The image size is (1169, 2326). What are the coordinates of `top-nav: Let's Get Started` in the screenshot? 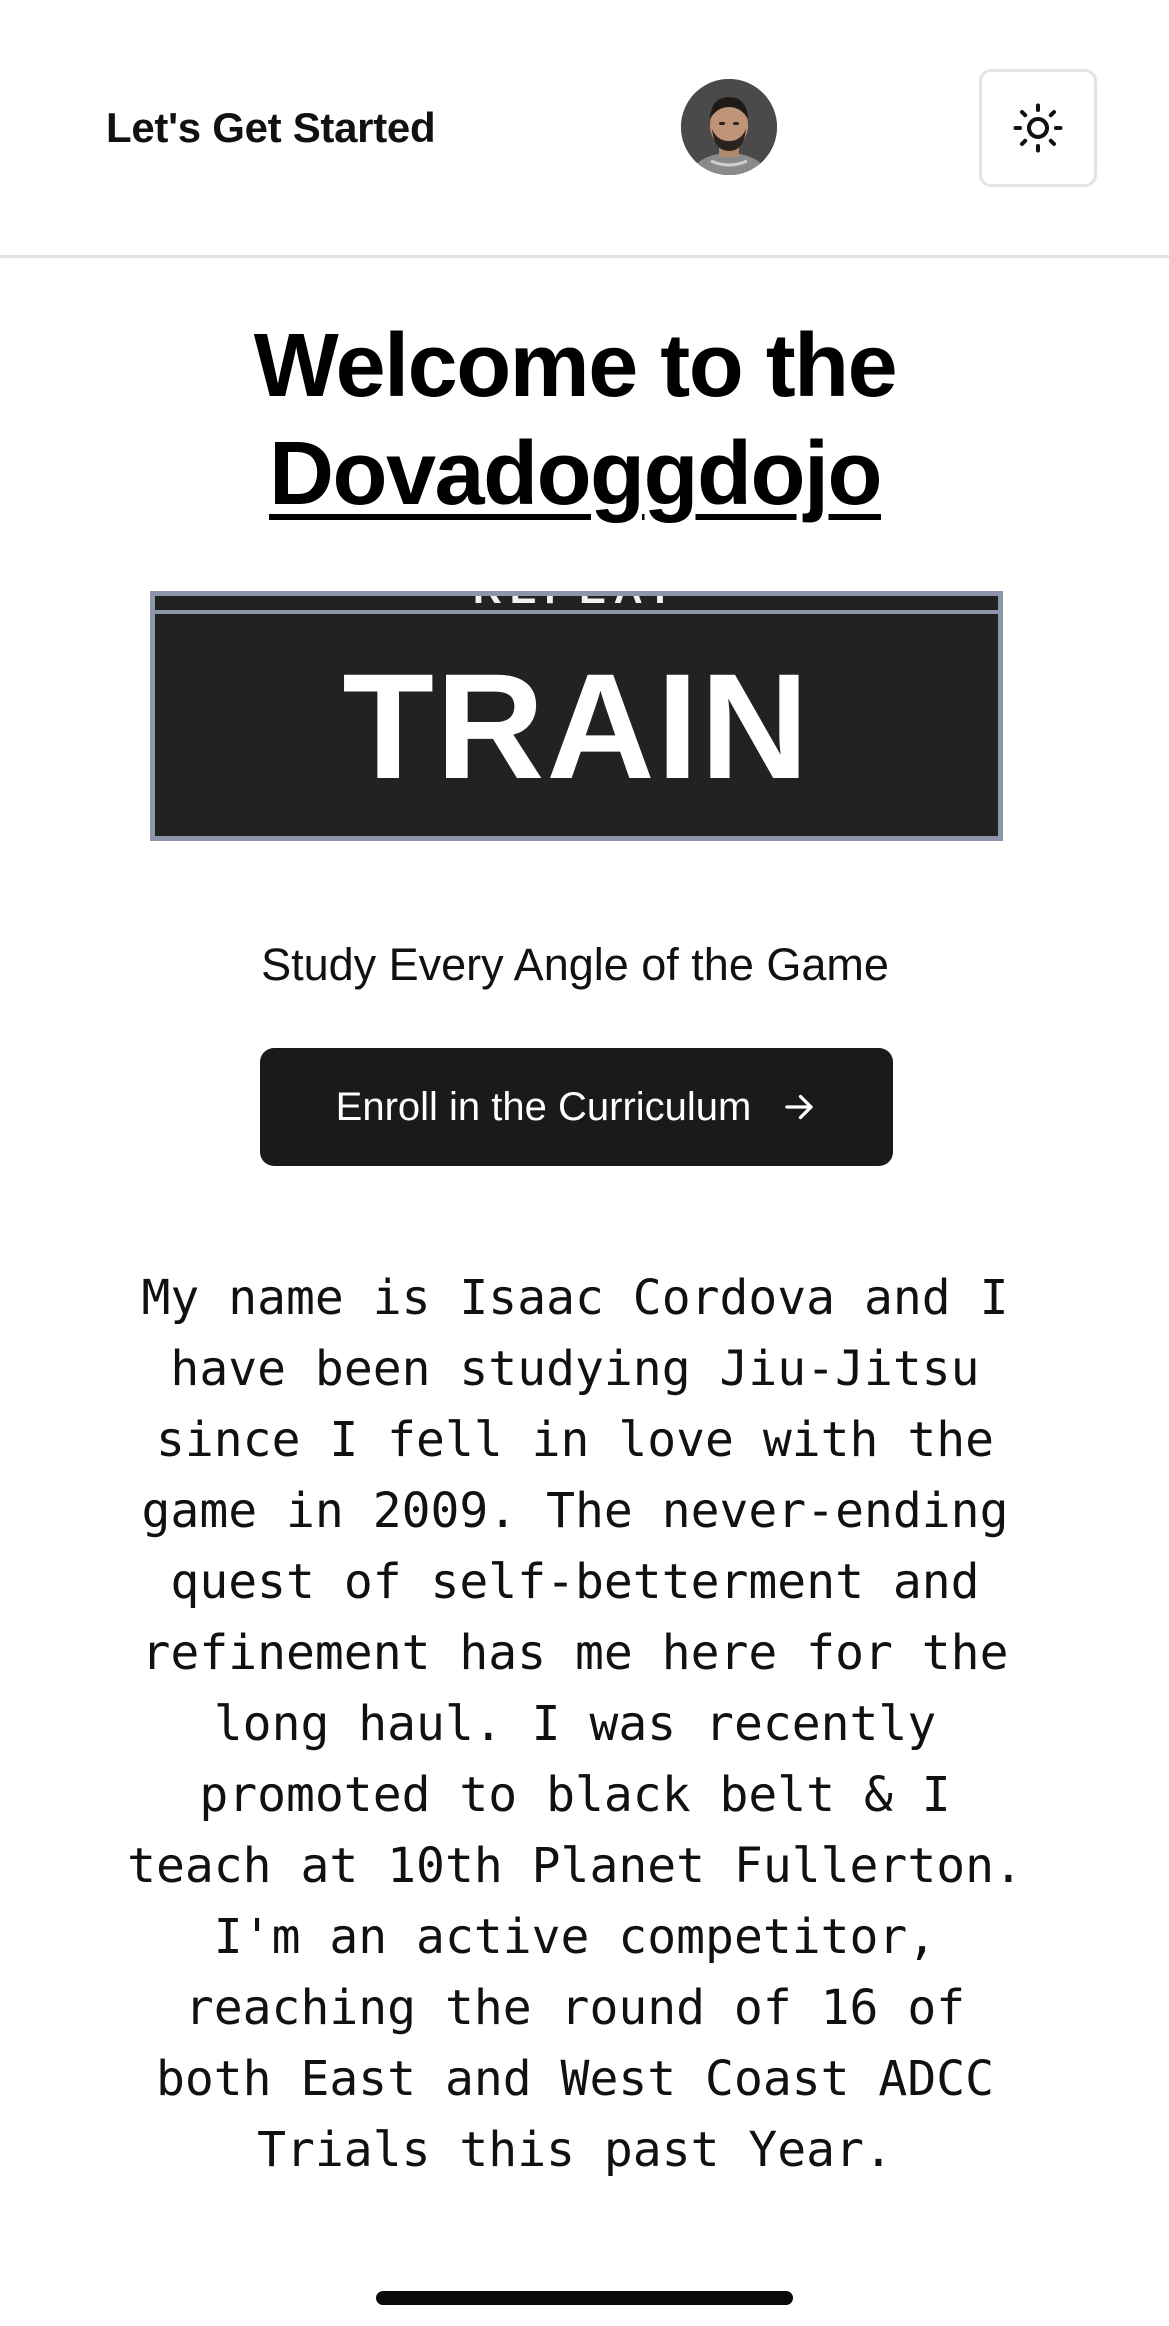 It's located at (584, 129).